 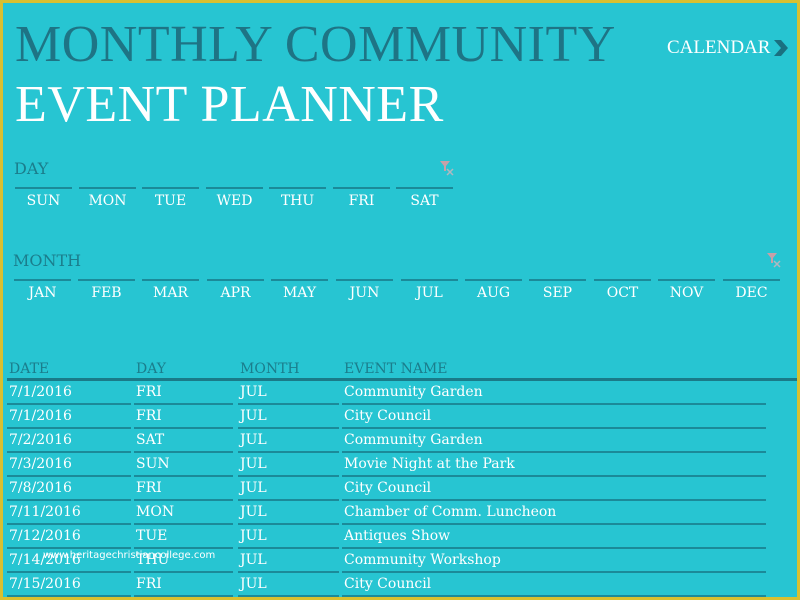 I want to click on month-slicer-item: JAN, so click(x=42, y=292).